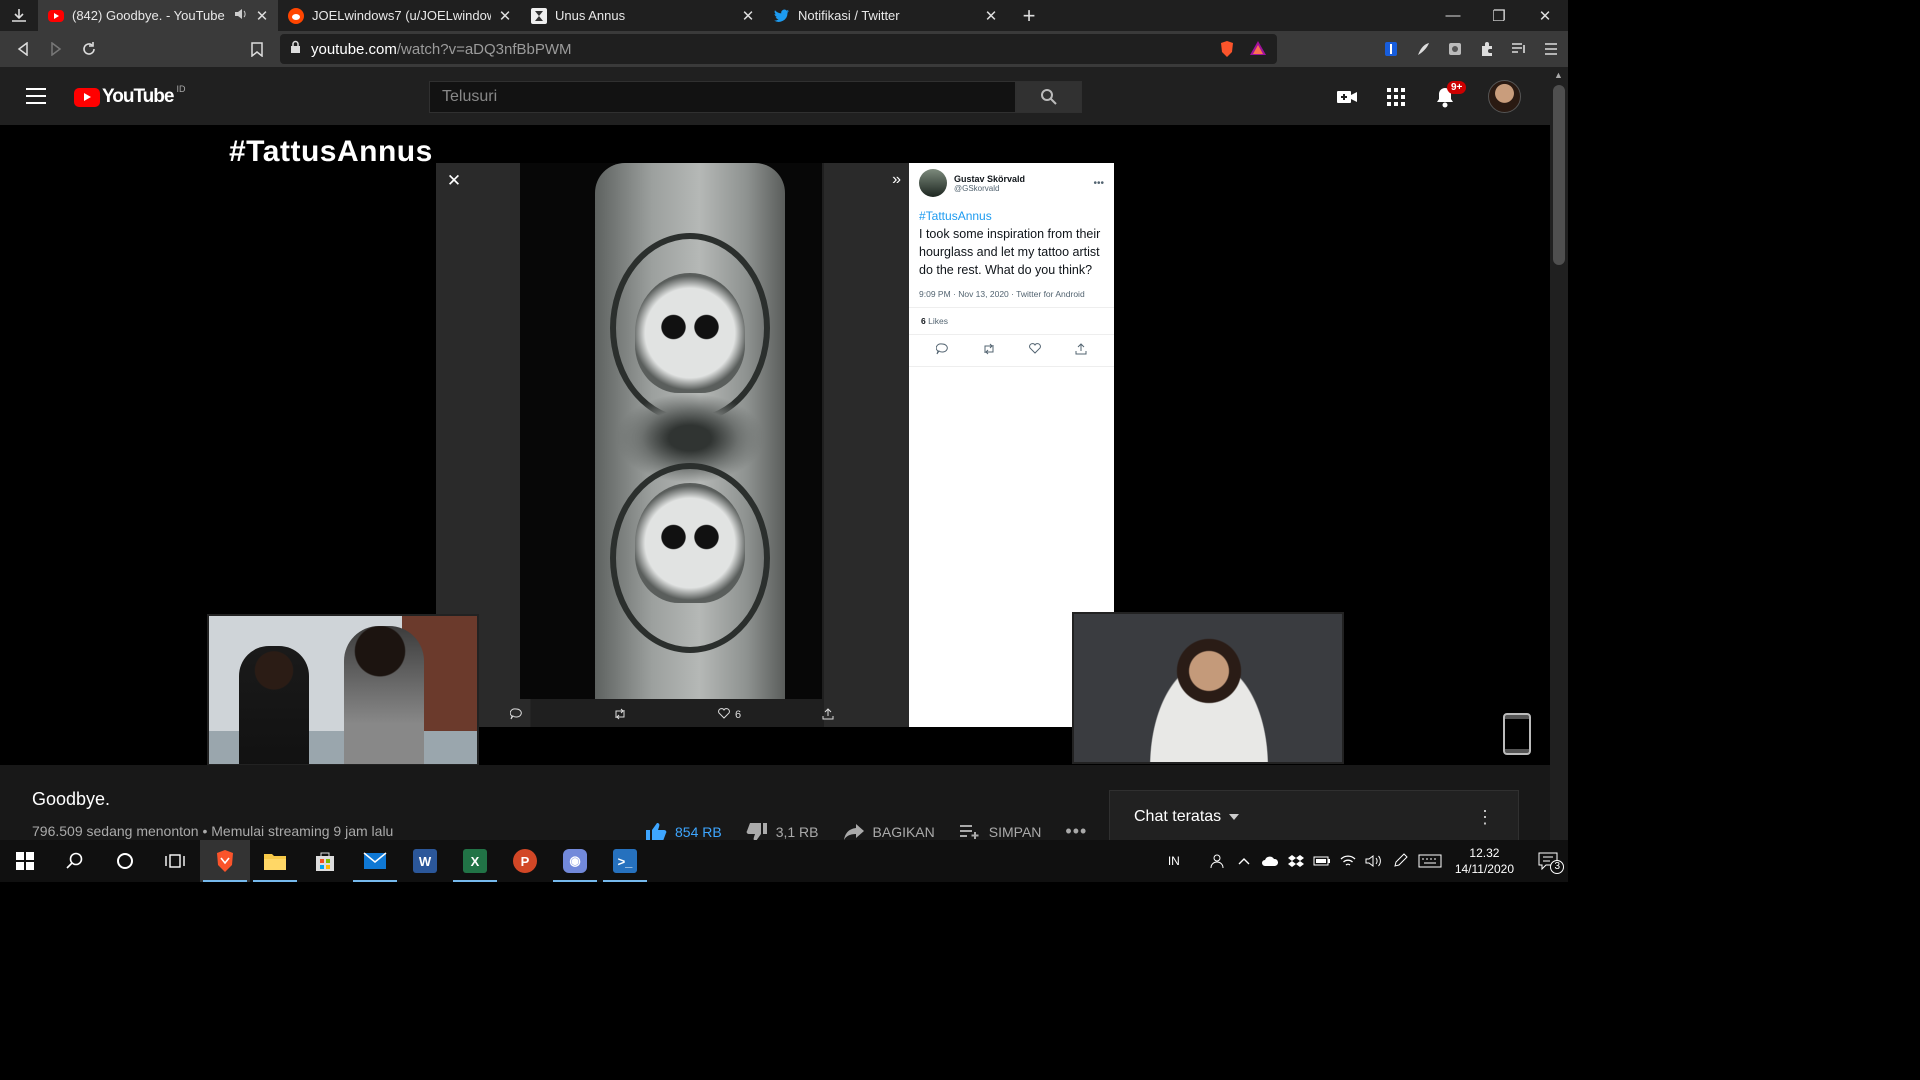 The height and width of the screenshot is (1080, 1920). What do you see at coordinates (620, 715) in the screenshot?
I see `retweet-icon` at bounding box center [620, 715].